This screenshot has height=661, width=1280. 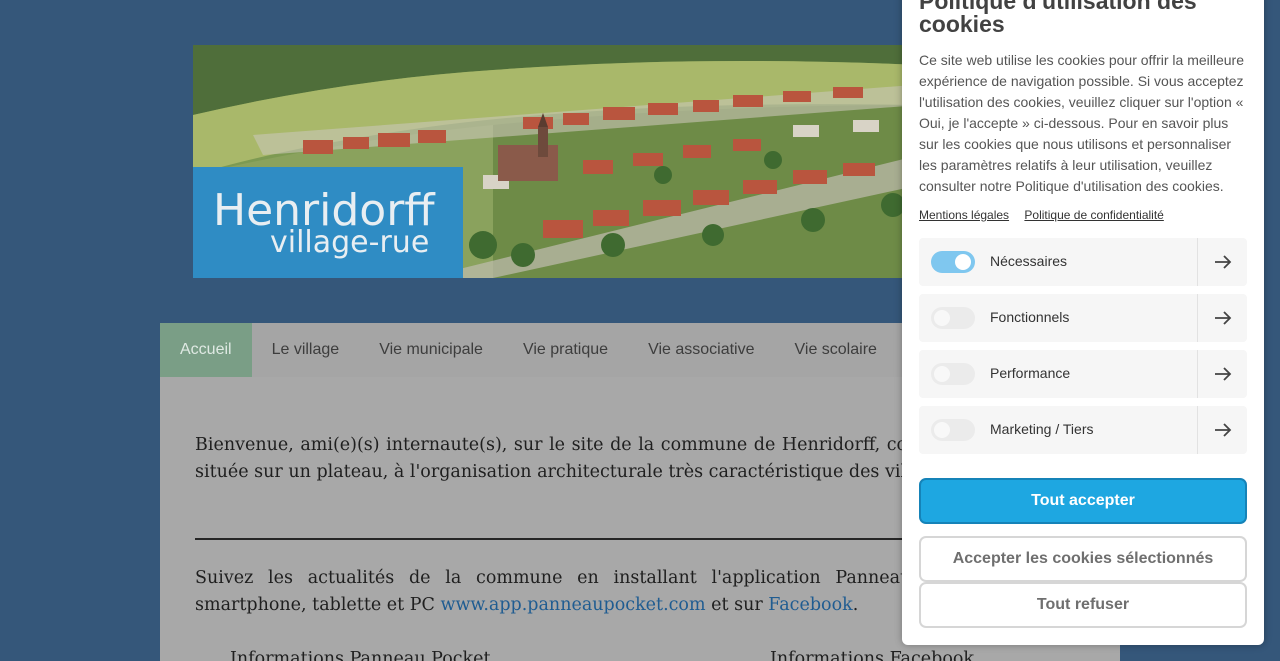 I want to click on panneaupocket-link: www.app.panneaupocket.com, so click(x=572, y=605).